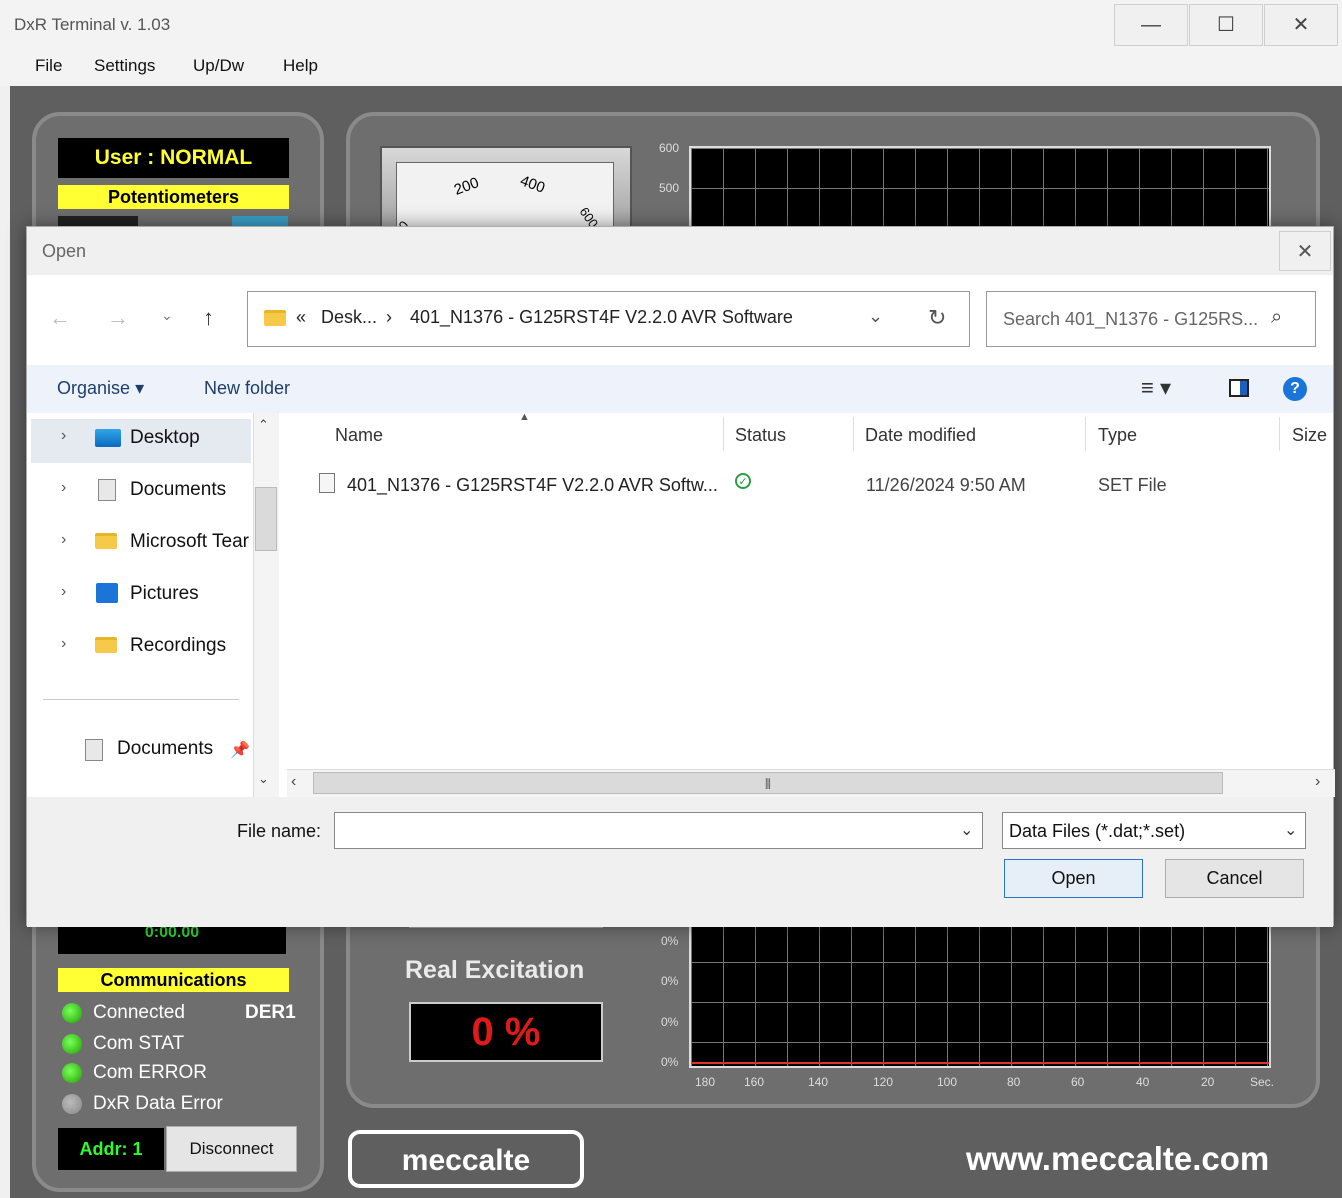  What do you see at coordinates (240, 750) in the screenshot?
I see `pin-icon: 📌` at bounding box center [240, 750].